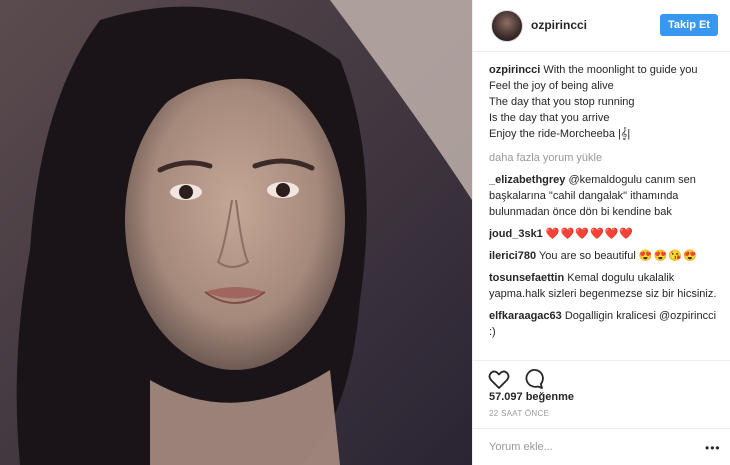 Image resolution: width=730 pixels, height=465 pixels. What do you see at coordinates (713, 448) in the screenshot?
I see `ellipsis-icon: •••` at bounding box center [713, 448].